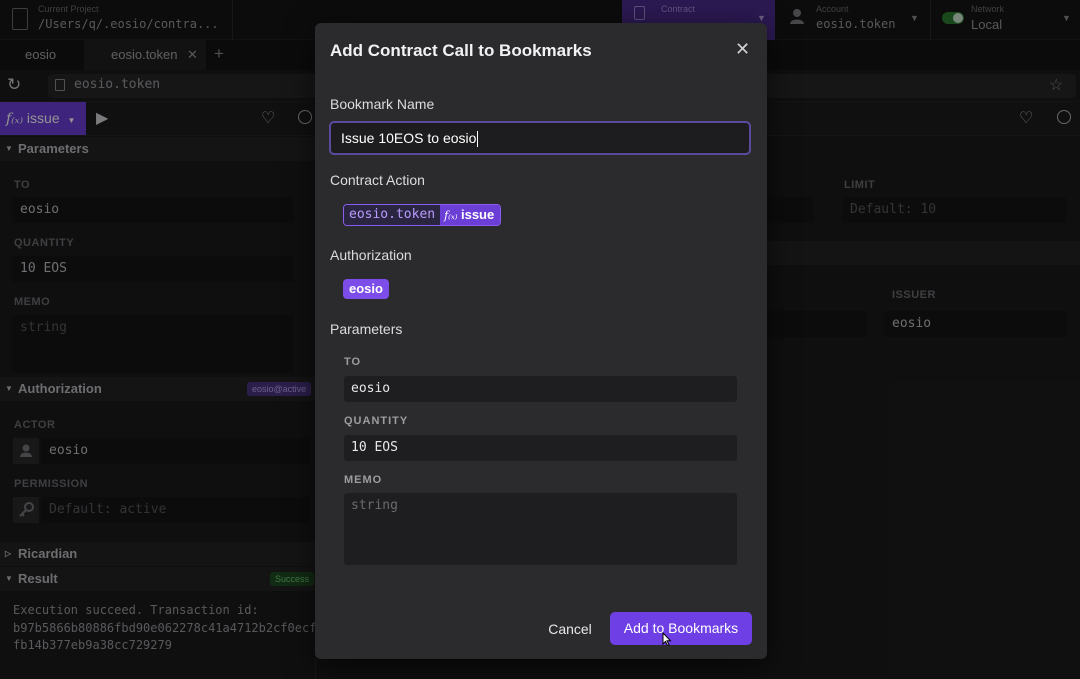 This screenshot has height=679, width=1080. I want to click on param-memo-label: MEMO, so click(363, 480).